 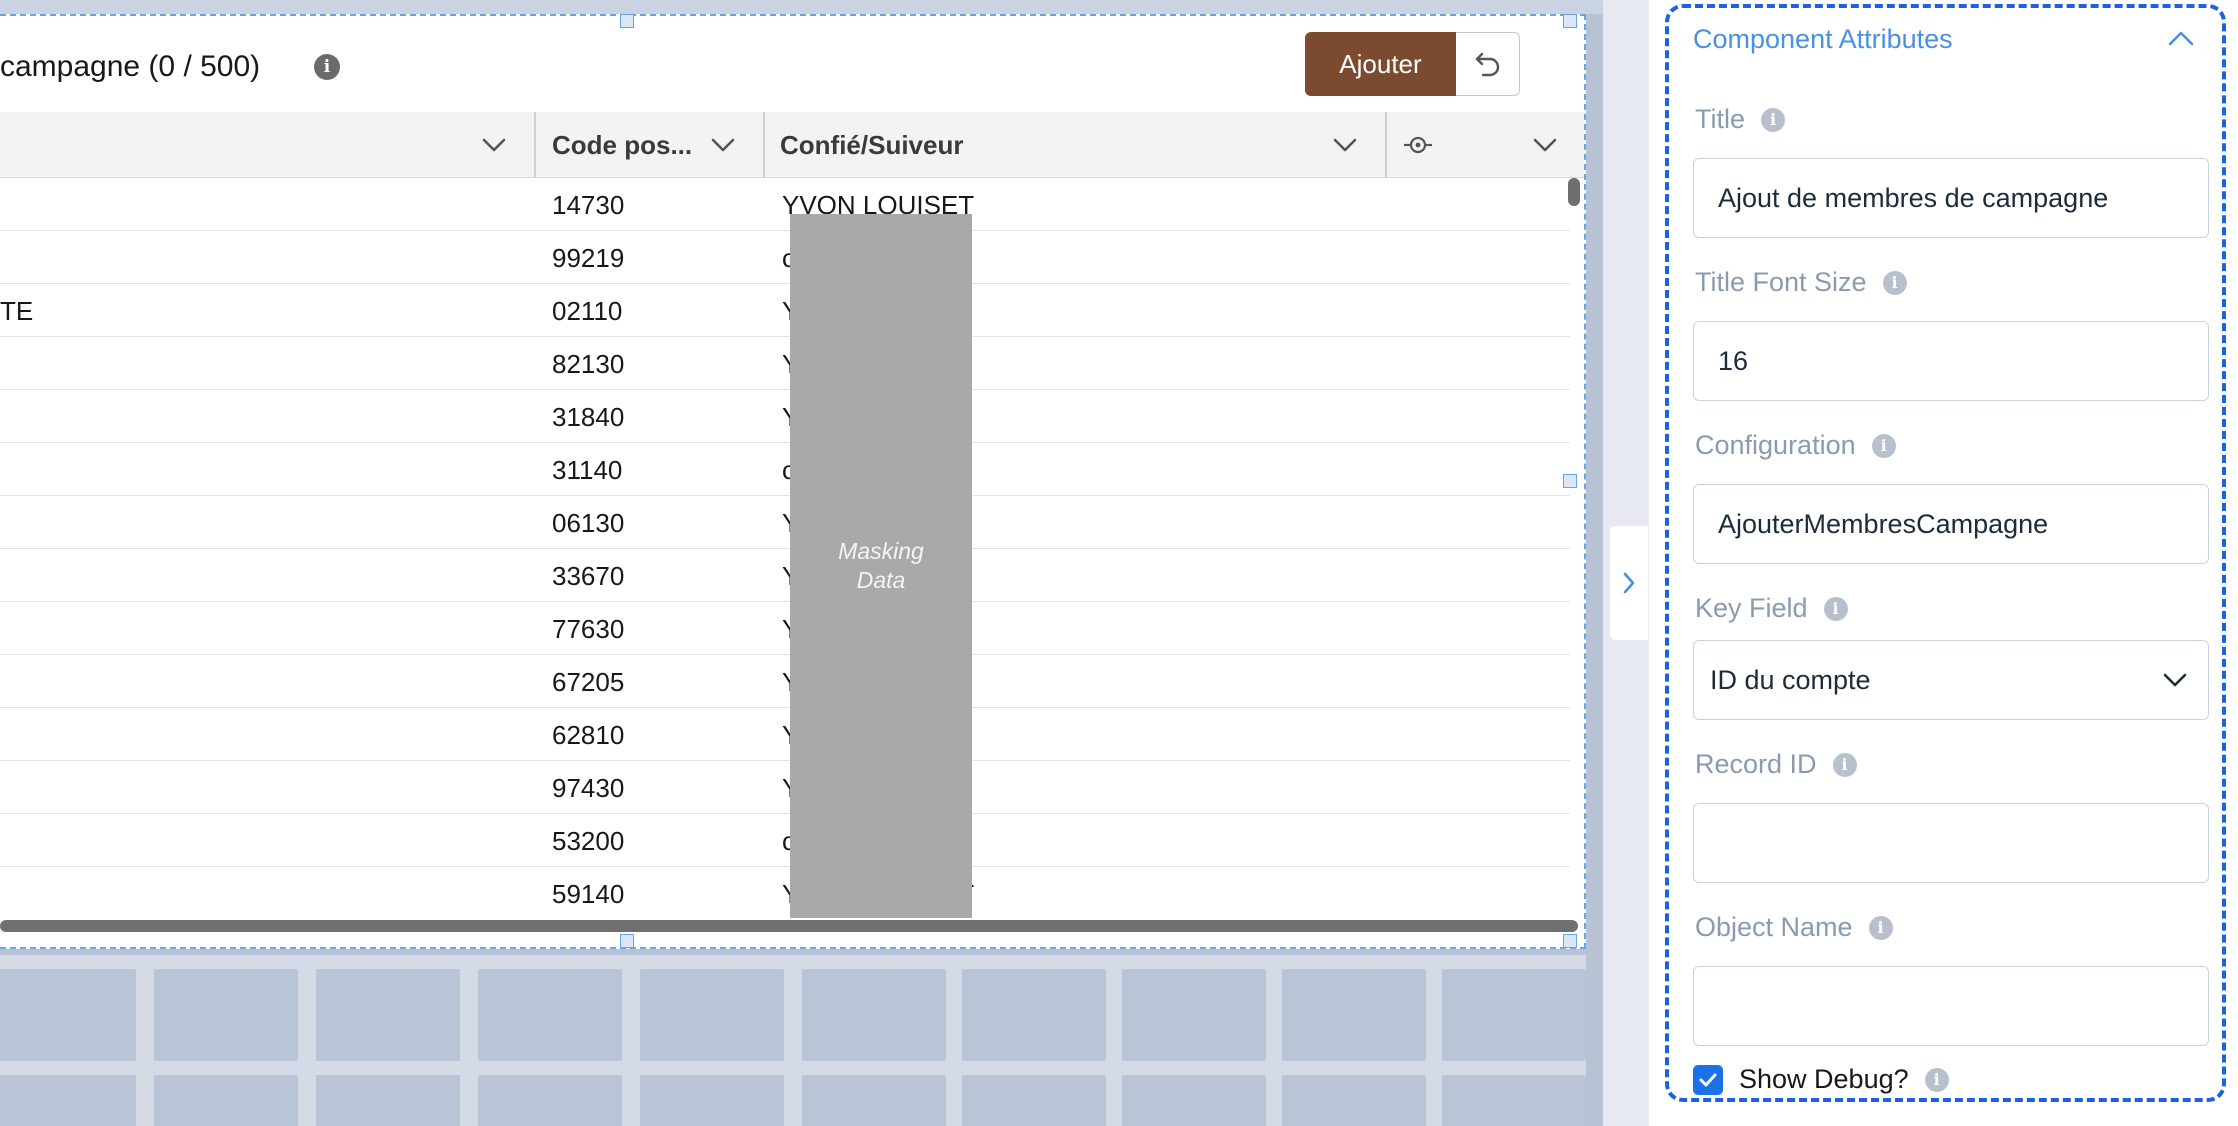 I want to click on resize-handle-bottom-right, so click(x=1570, y=941).